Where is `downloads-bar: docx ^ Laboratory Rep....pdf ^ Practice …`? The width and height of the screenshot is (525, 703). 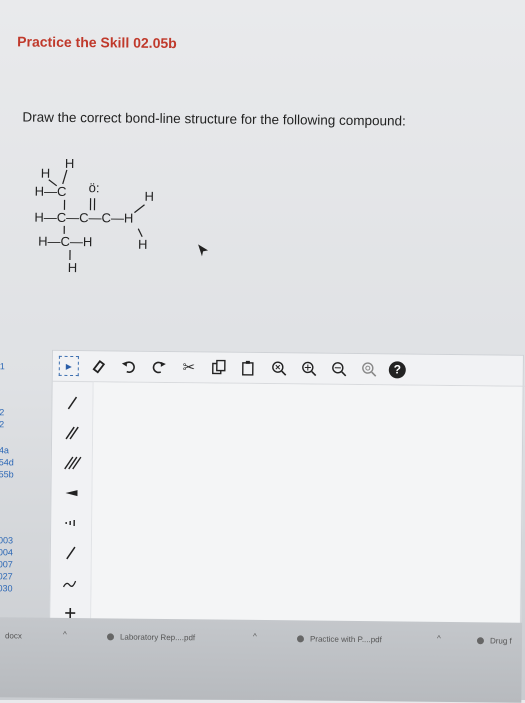 downloads-bar: docx ^ Laboratory Rep....pdf ^ Practice … is located at coordinates (261, 659).